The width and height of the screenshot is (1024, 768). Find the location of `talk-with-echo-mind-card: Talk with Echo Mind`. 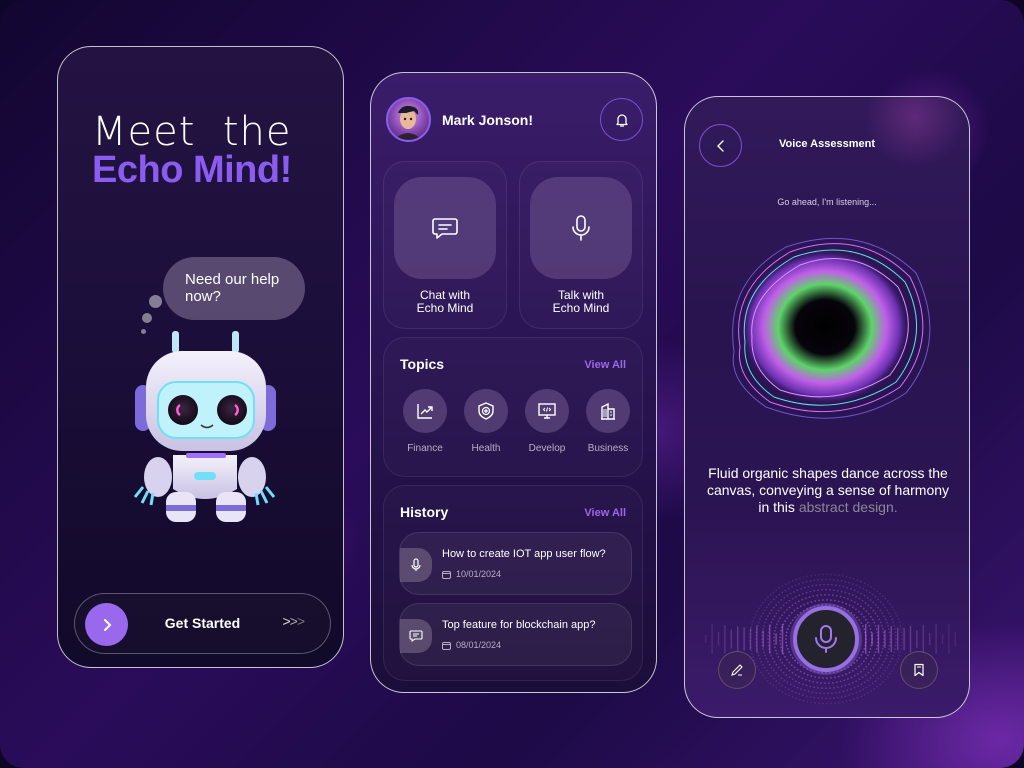

talk-with-echo-mind-card: Talk with Echo Mind is located at coordinates (581, 245).